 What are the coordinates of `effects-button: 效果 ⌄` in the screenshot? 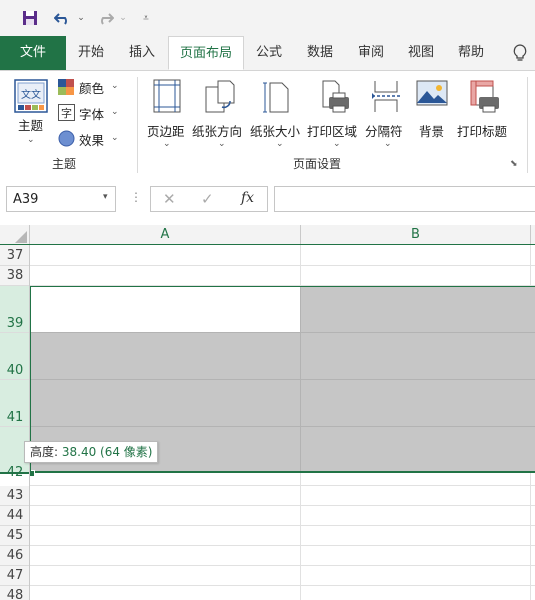 It's located at (93, 139).